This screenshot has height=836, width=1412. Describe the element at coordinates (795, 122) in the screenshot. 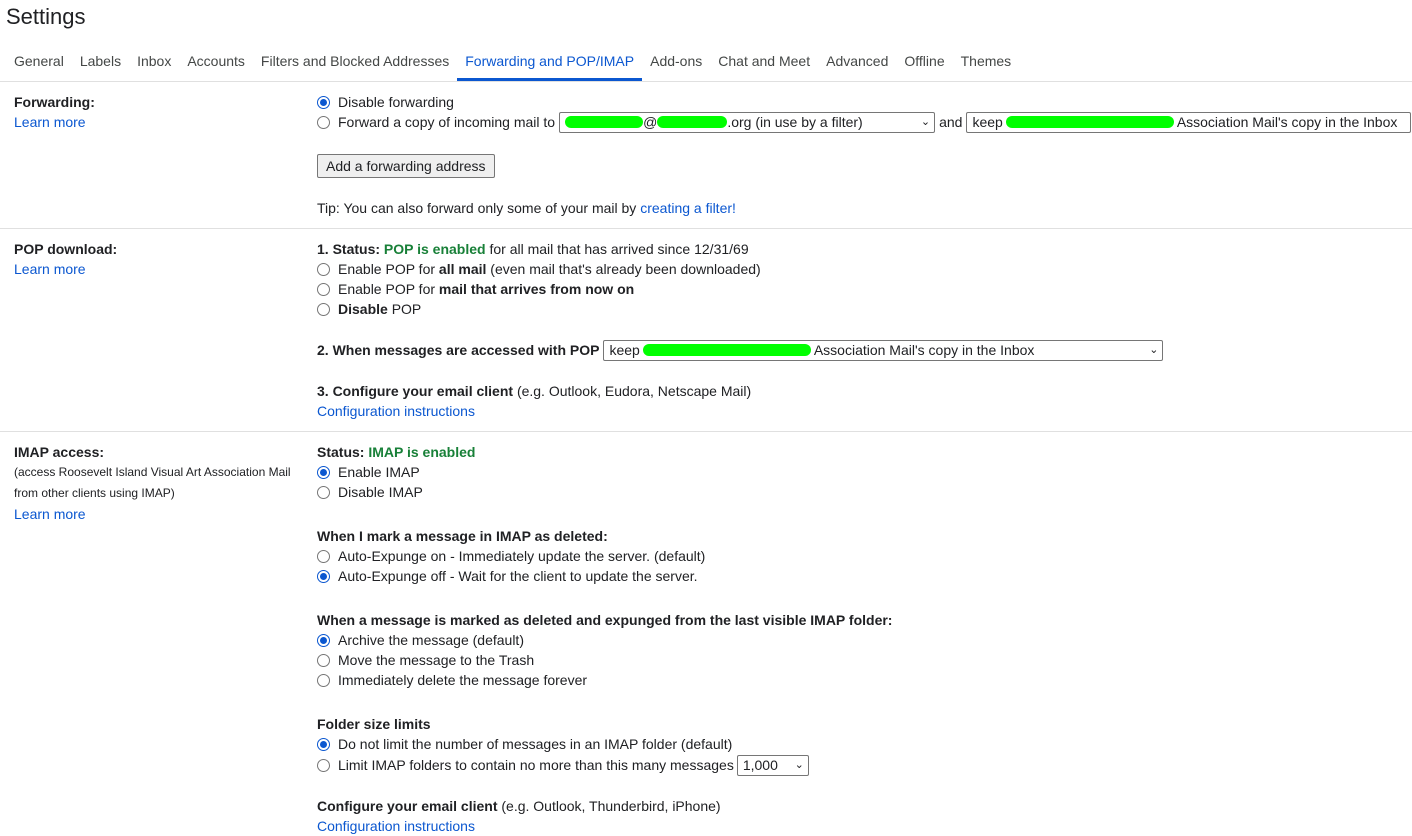

I see `address-suffix: .org (in use by a filter)` at that location.